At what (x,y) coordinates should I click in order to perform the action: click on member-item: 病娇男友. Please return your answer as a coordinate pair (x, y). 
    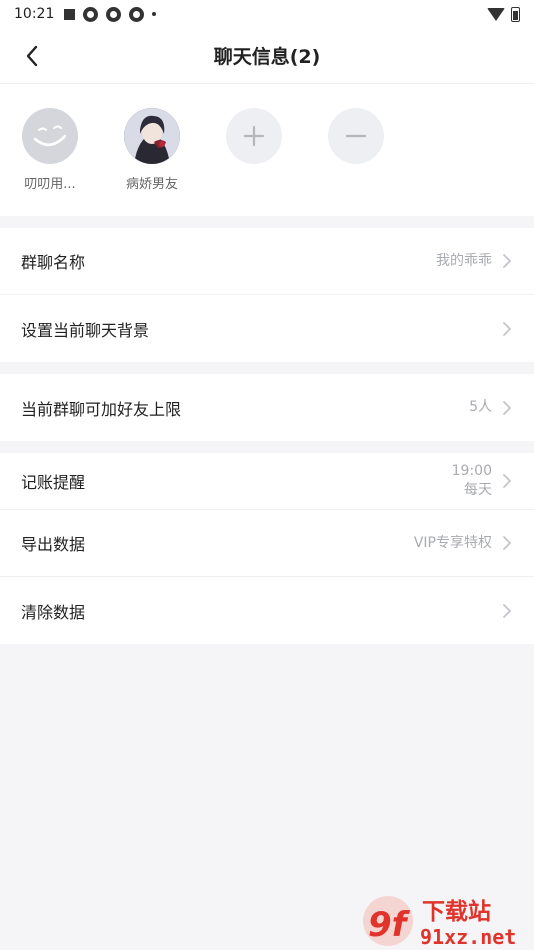
    Looking at the image, I should click on (175, 162).